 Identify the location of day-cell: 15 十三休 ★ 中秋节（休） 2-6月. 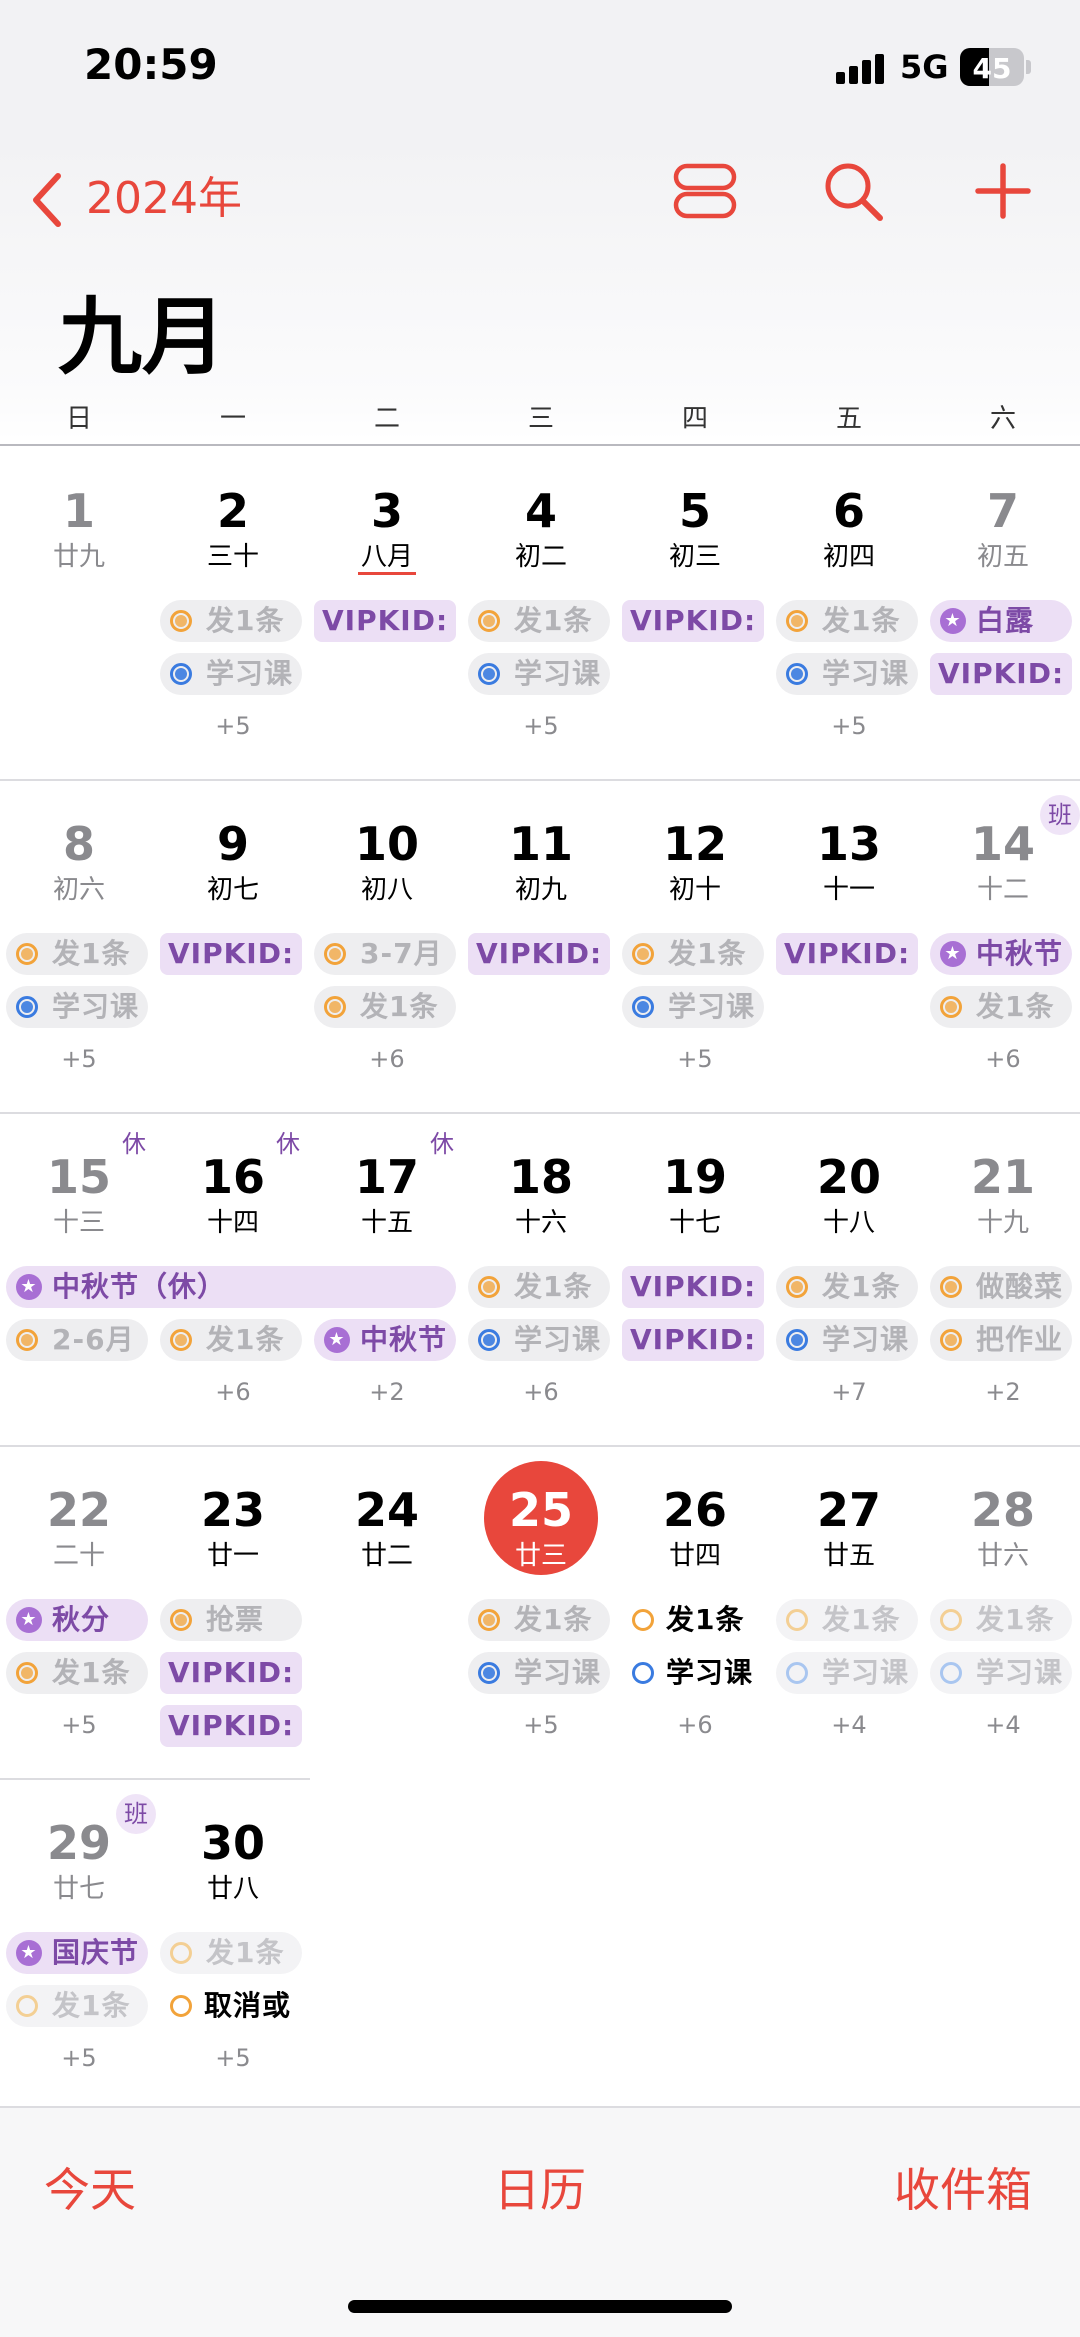
(229, 1279).